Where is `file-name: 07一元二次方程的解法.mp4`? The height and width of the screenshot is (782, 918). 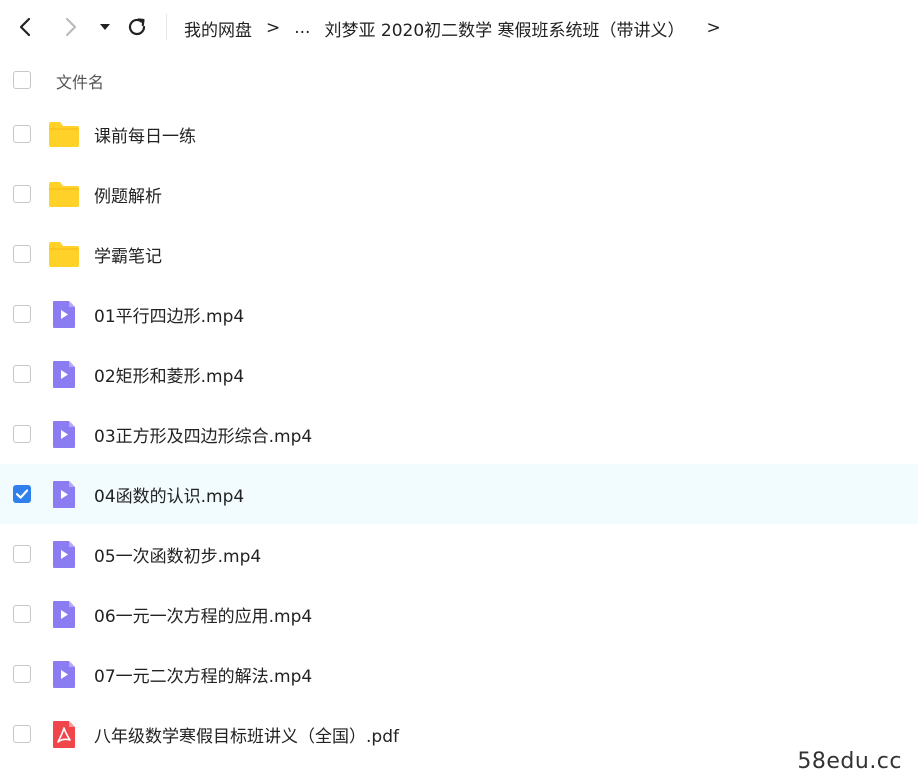
file-name: 07一元二次方程的解法.mp4 is located at coordinates (203, 674).